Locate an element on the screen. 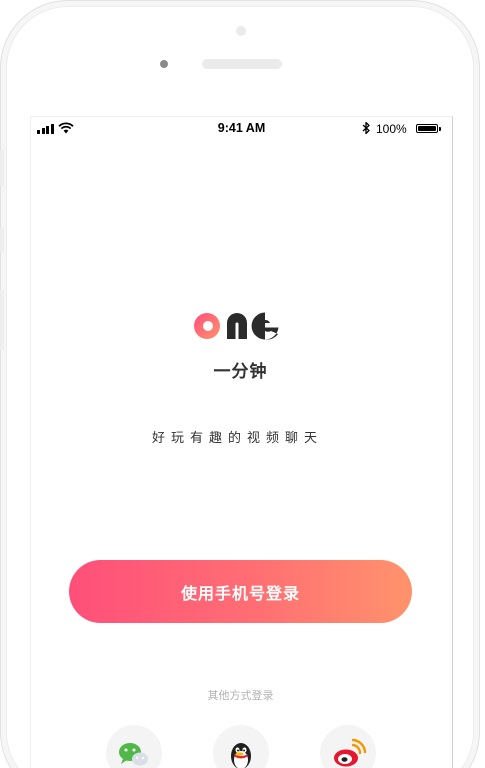 Image resolution: width=485 pixels, height=768 pixels. bluetooth-icon is located at coordinates (366, 128).